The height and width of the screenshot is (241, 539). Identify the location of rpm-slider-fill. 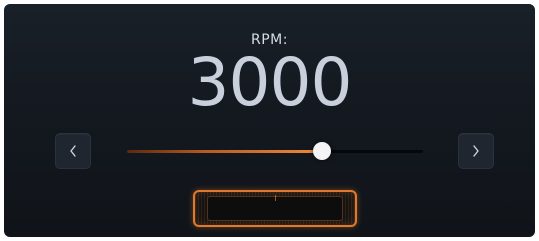
(225, 151).